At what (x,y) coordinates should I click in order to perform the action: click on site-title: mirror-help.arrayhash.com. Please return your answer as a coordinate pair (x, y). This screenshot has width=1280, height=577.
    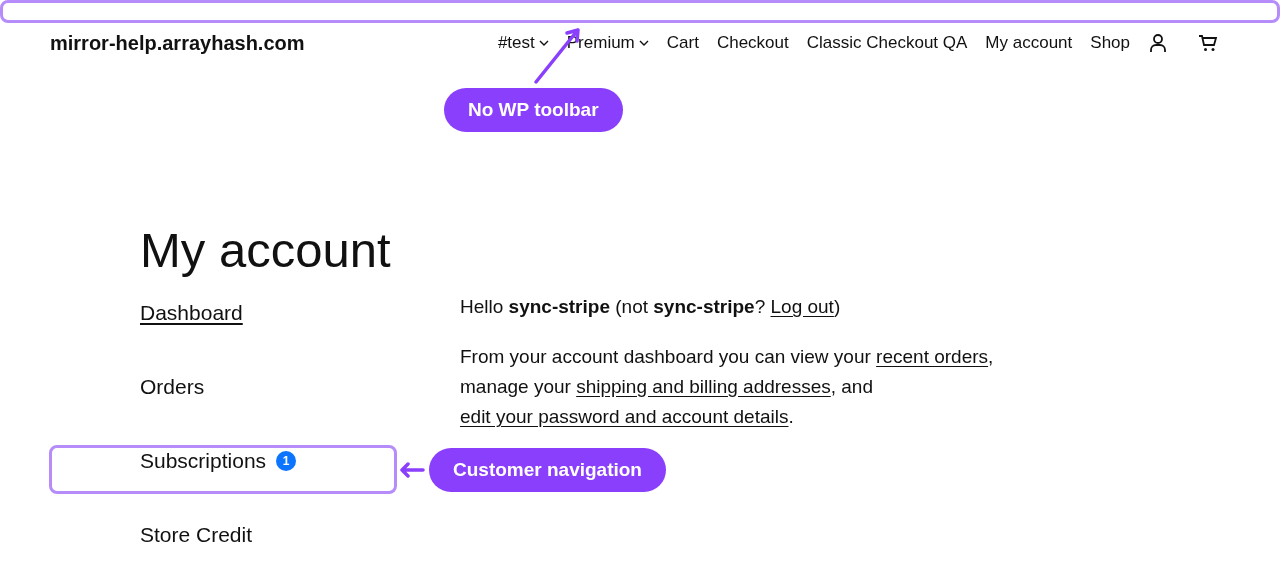
    Looking at the image, I should click on (177, 43).